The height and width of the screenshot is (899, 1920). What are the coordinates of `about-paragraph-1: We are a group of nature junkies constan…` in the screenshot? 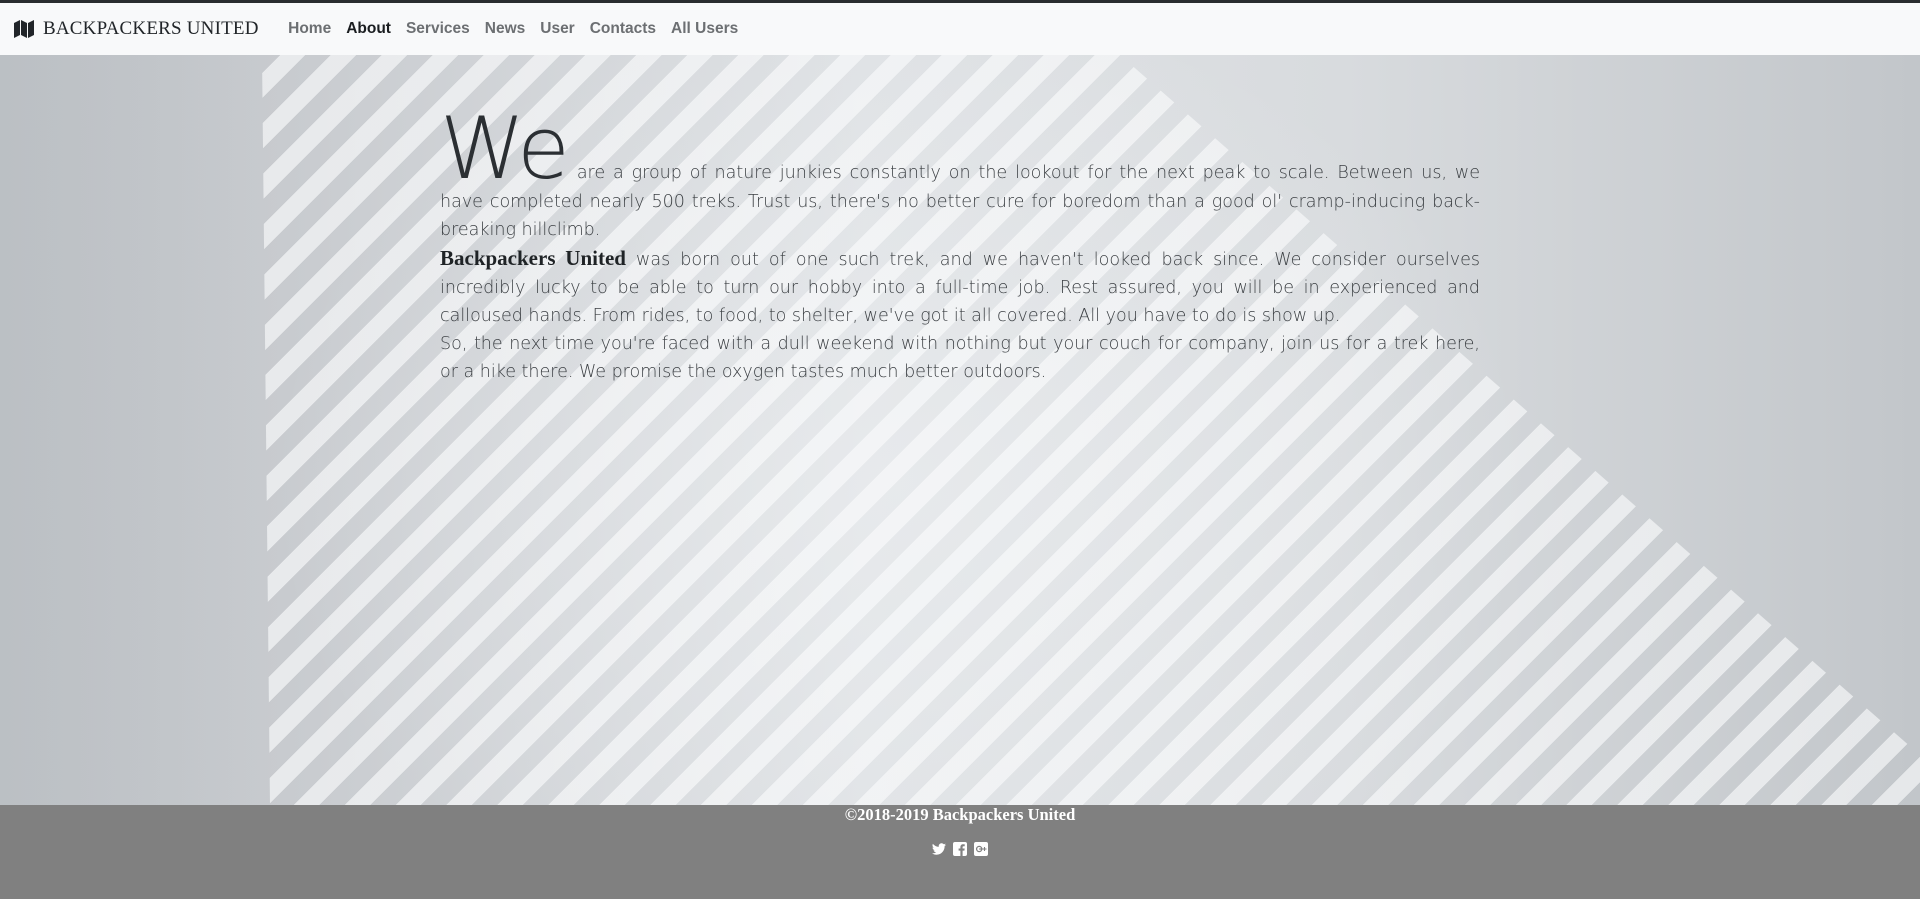 It's located at (960, 175).